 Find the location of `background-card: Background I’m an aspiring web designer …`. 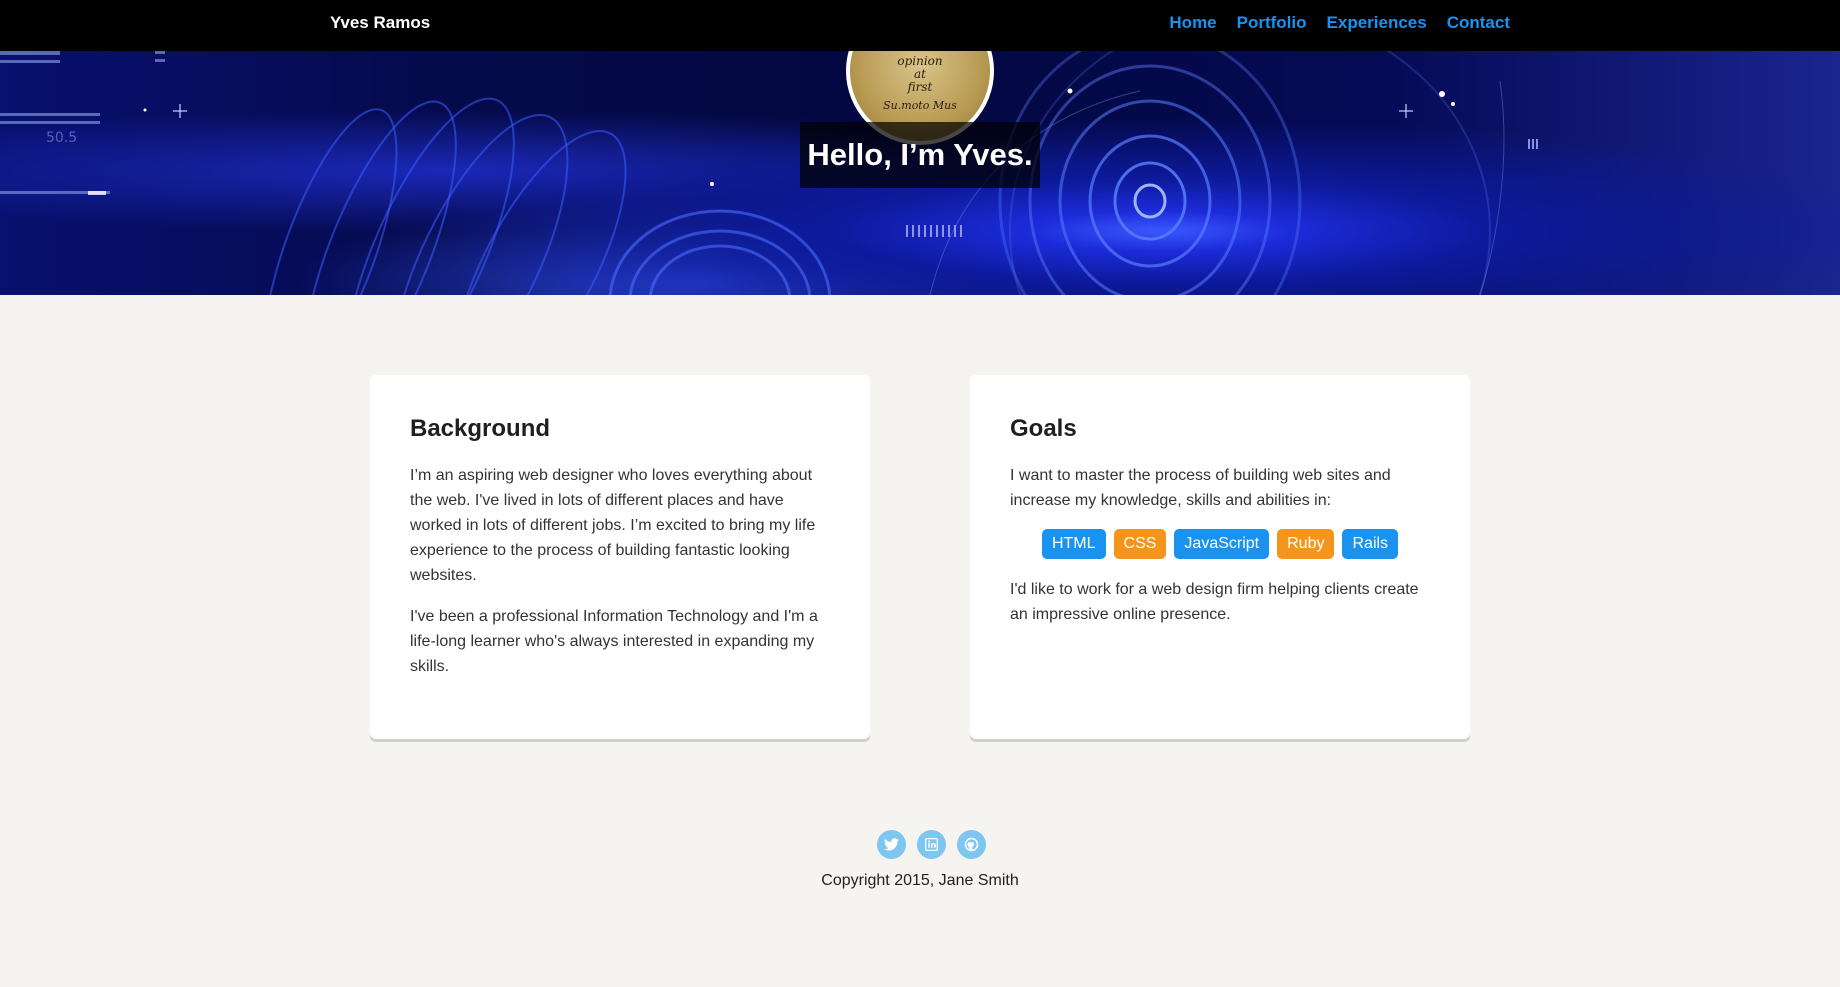

background-card: Background I’m an aspiring web designer … is located at coordinates (620, 557).